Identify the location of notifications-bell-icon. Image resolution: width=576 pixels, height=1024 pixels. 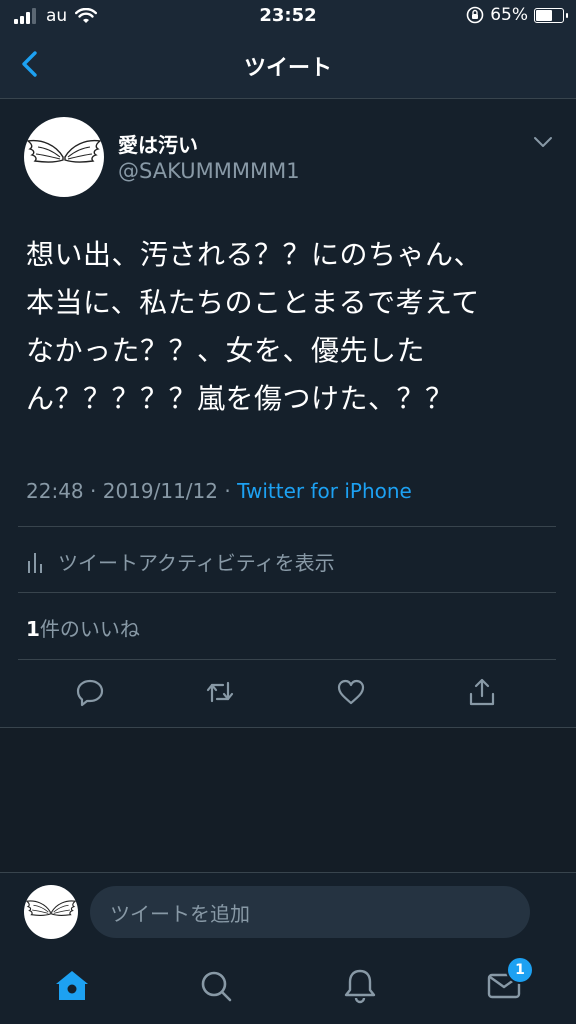
(360, 986).